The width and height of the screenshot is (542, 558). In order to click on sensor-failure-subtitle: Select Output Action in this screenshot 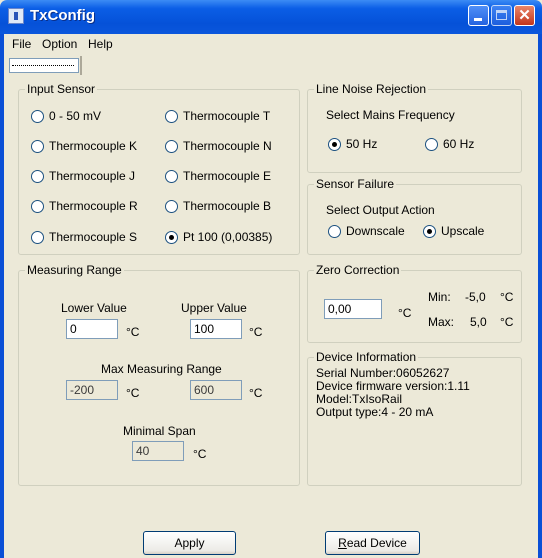, I will do `click(380, 210)`.